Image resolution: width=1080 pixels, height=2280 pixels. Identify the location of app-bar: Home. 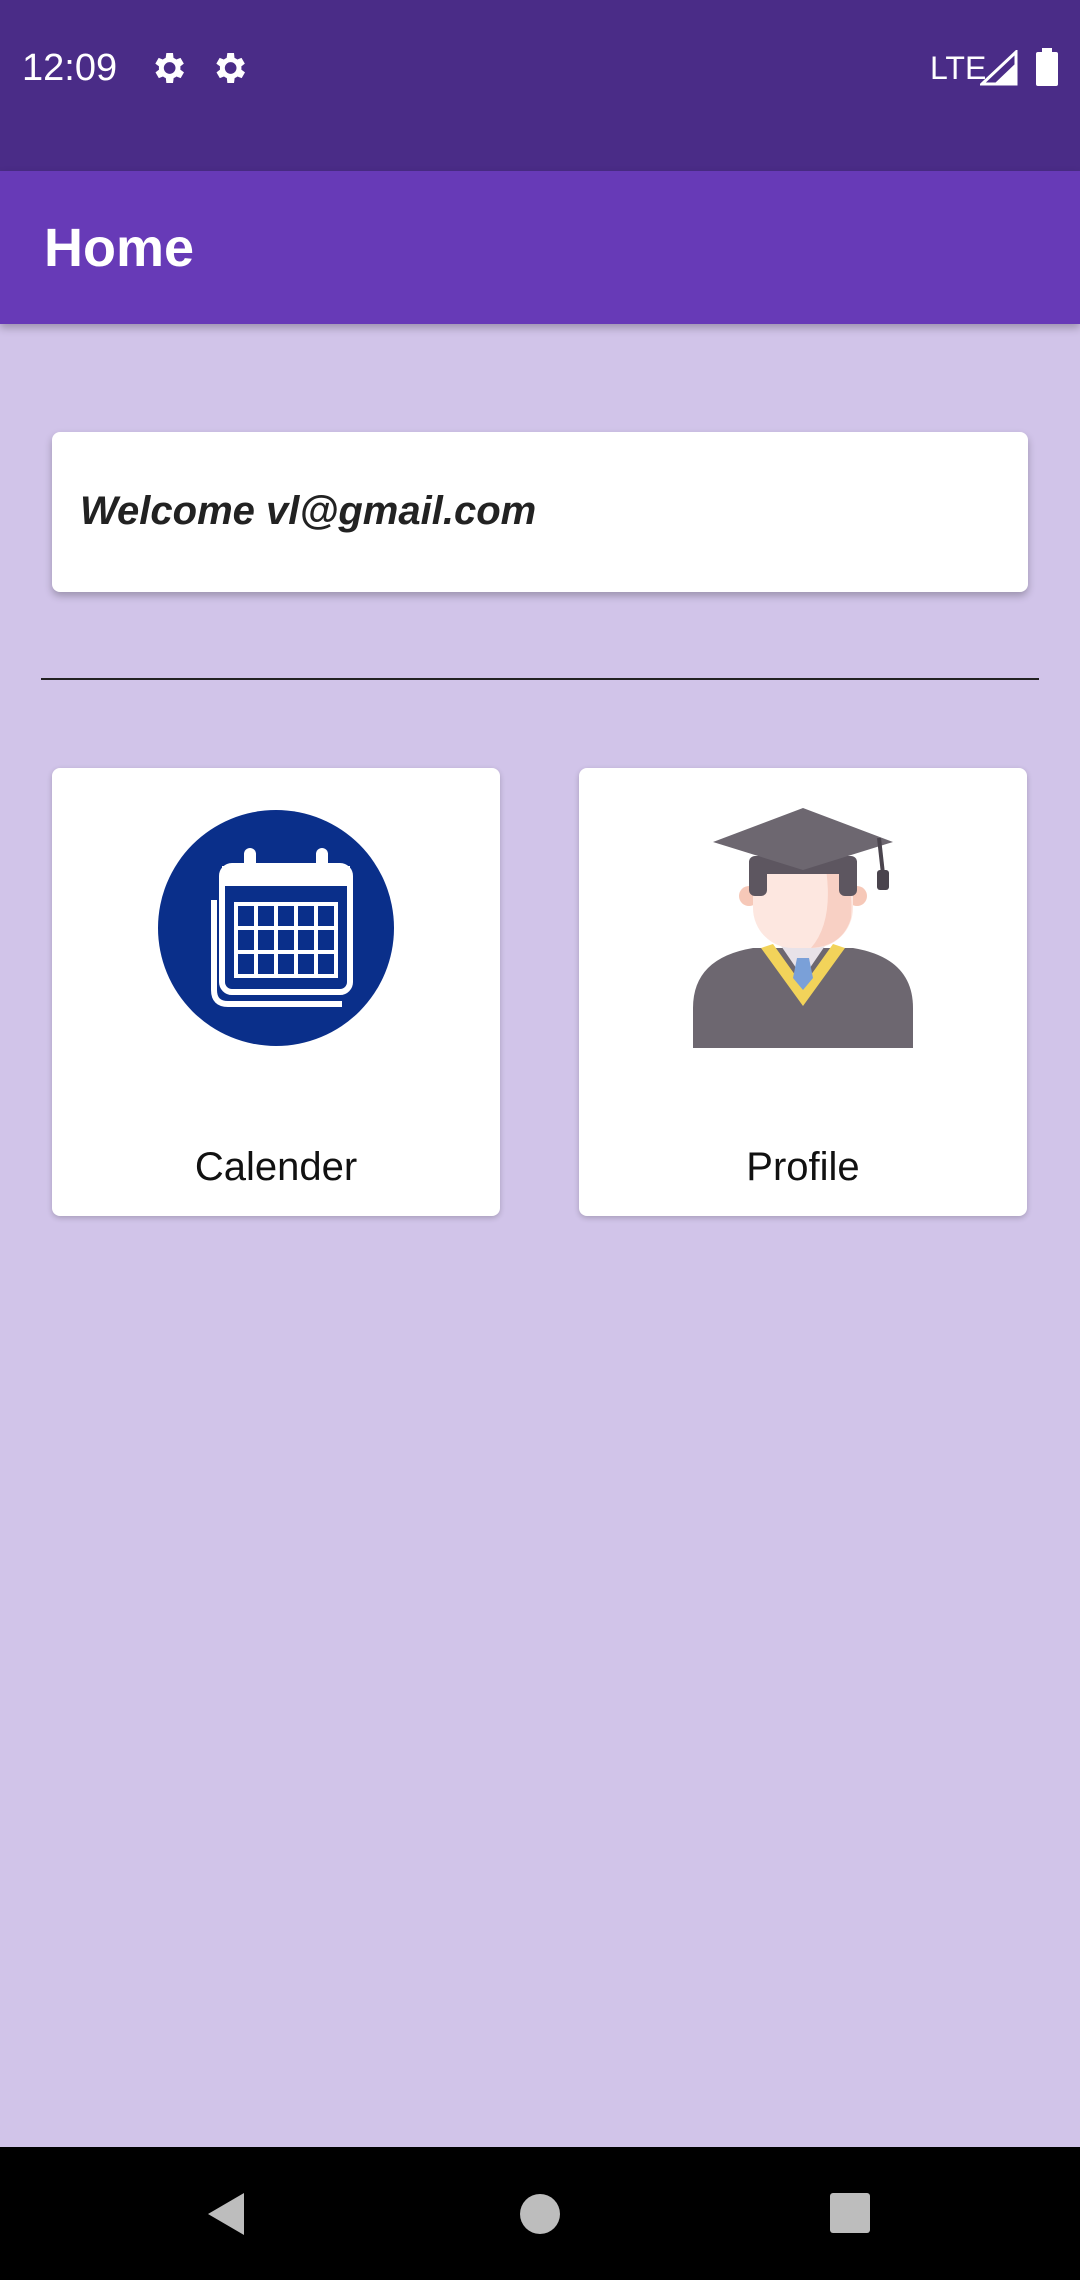
(540, 247).